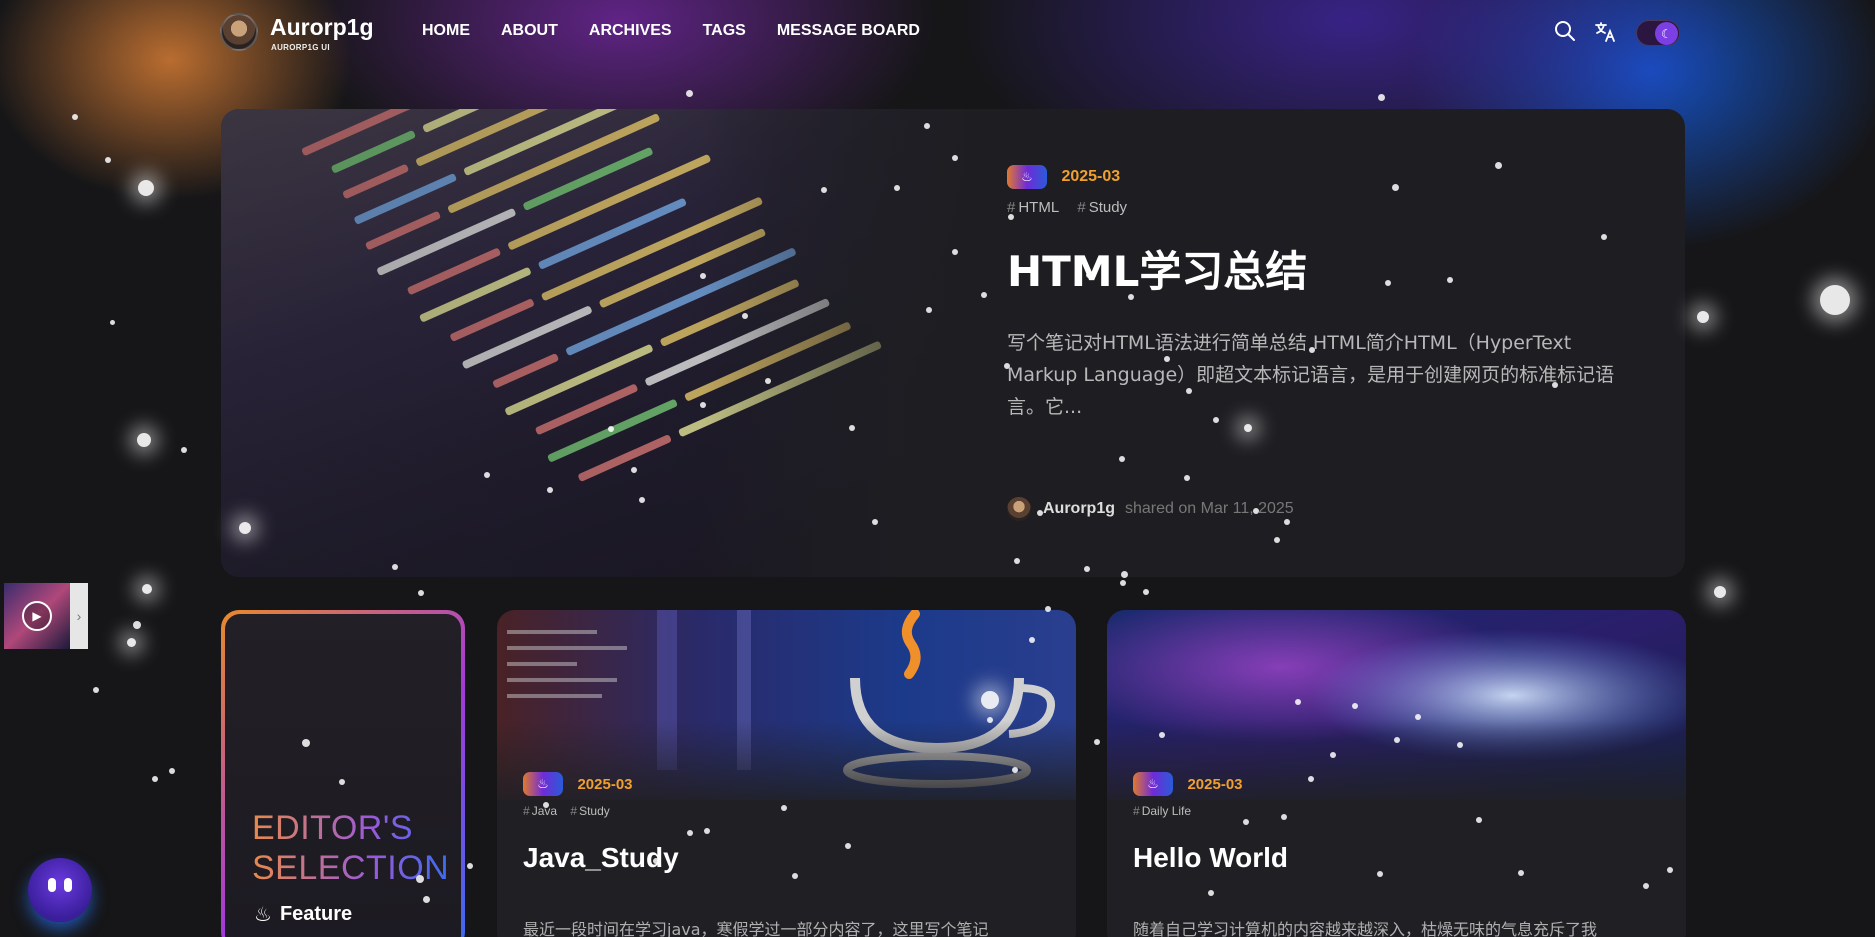 This screenshot has height=937, width=1875. I want to click on translate-icon, so click(1606, 32).